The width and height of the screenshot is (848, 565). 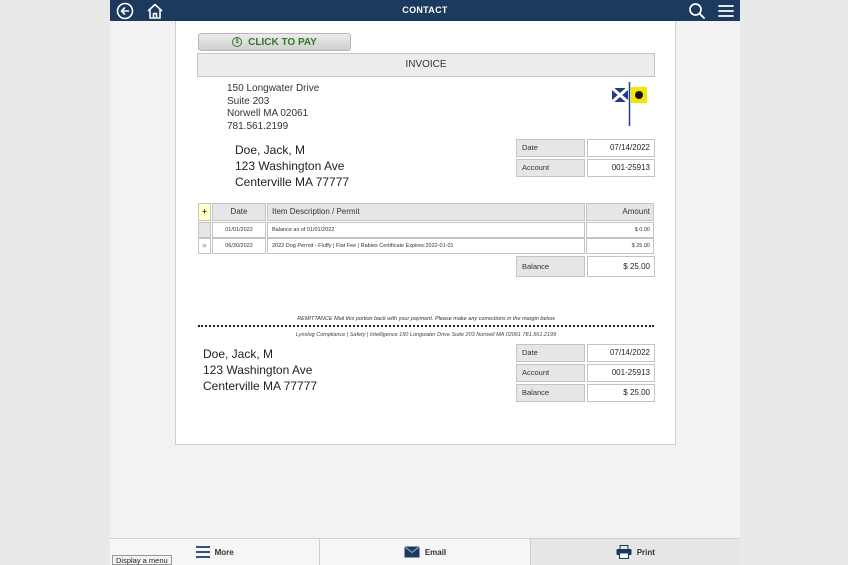 What do you see at coordinates (621, 266) in the screenshot?
I see `balance-value: $ 25.00` at bounding box center [621, 266].